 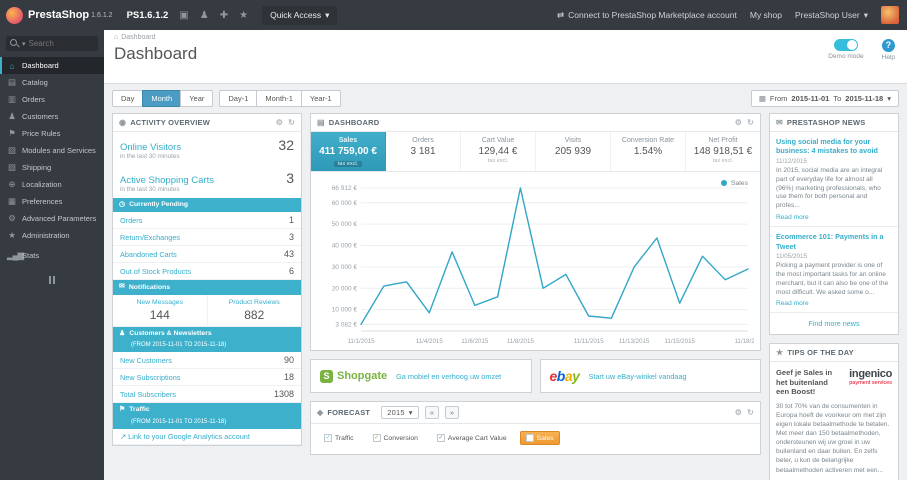 I want to click on sidebar-item-catalog: ▤ Catalog, so click(x=52, y=82).